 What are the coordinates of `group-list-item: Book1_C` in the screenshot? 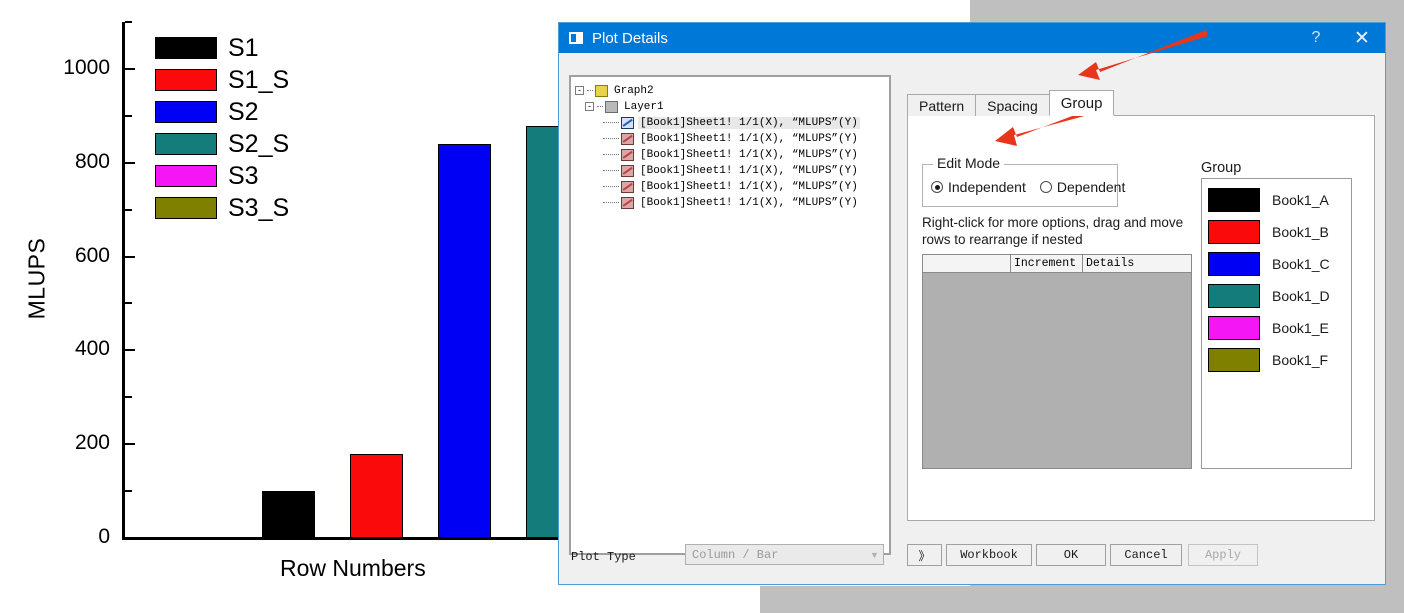 It's located at (1279, 264).